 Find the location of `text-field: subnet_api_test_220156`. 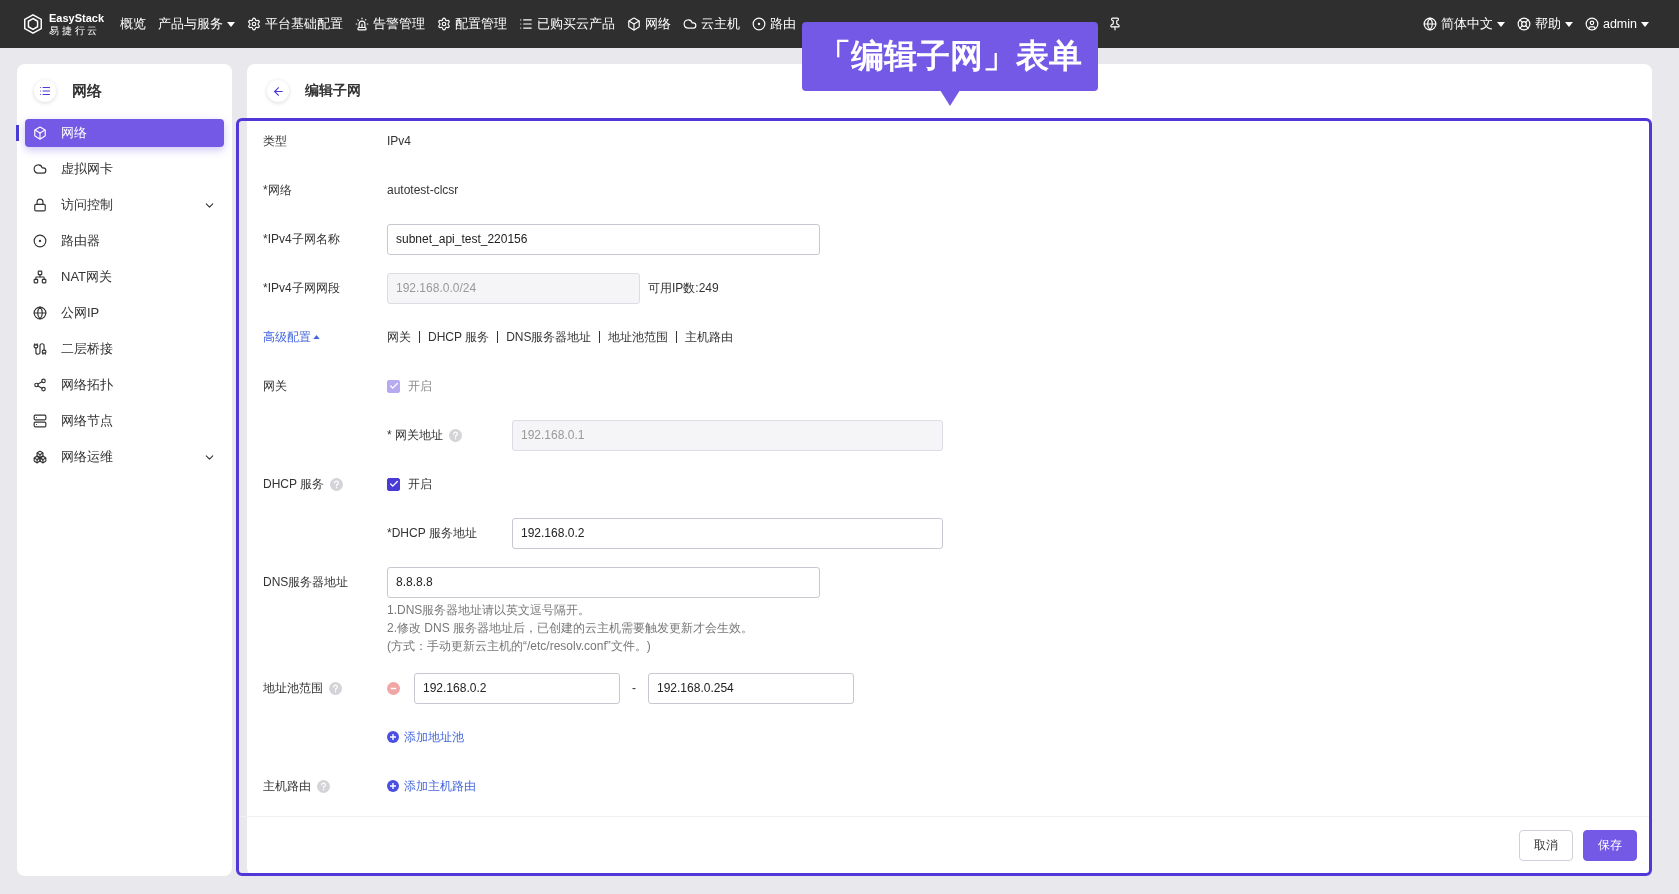

text-field: subnet_api_test_220156 is located at coordinates (603, 239).